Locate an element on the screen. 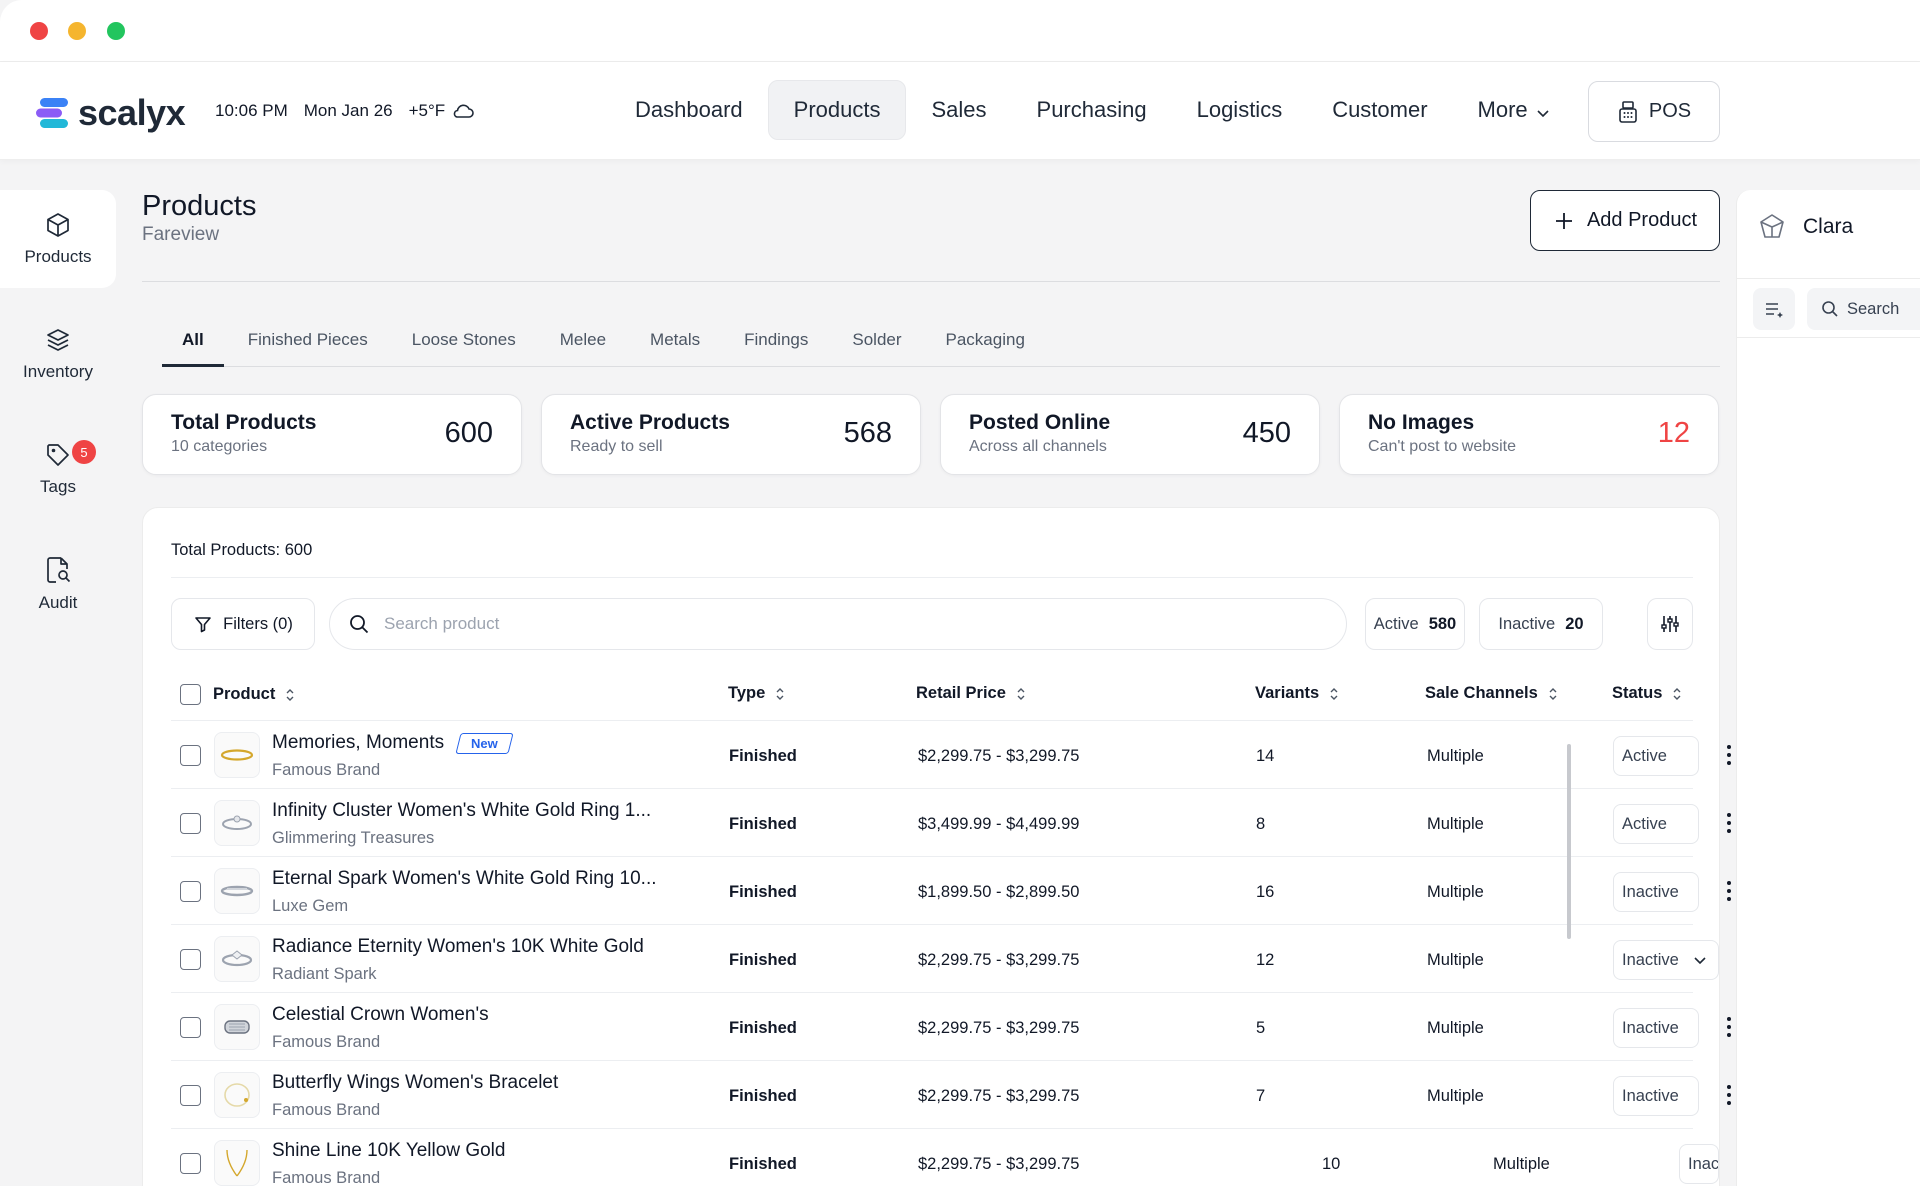  tab-all: All is located at coordinates (193, 346).